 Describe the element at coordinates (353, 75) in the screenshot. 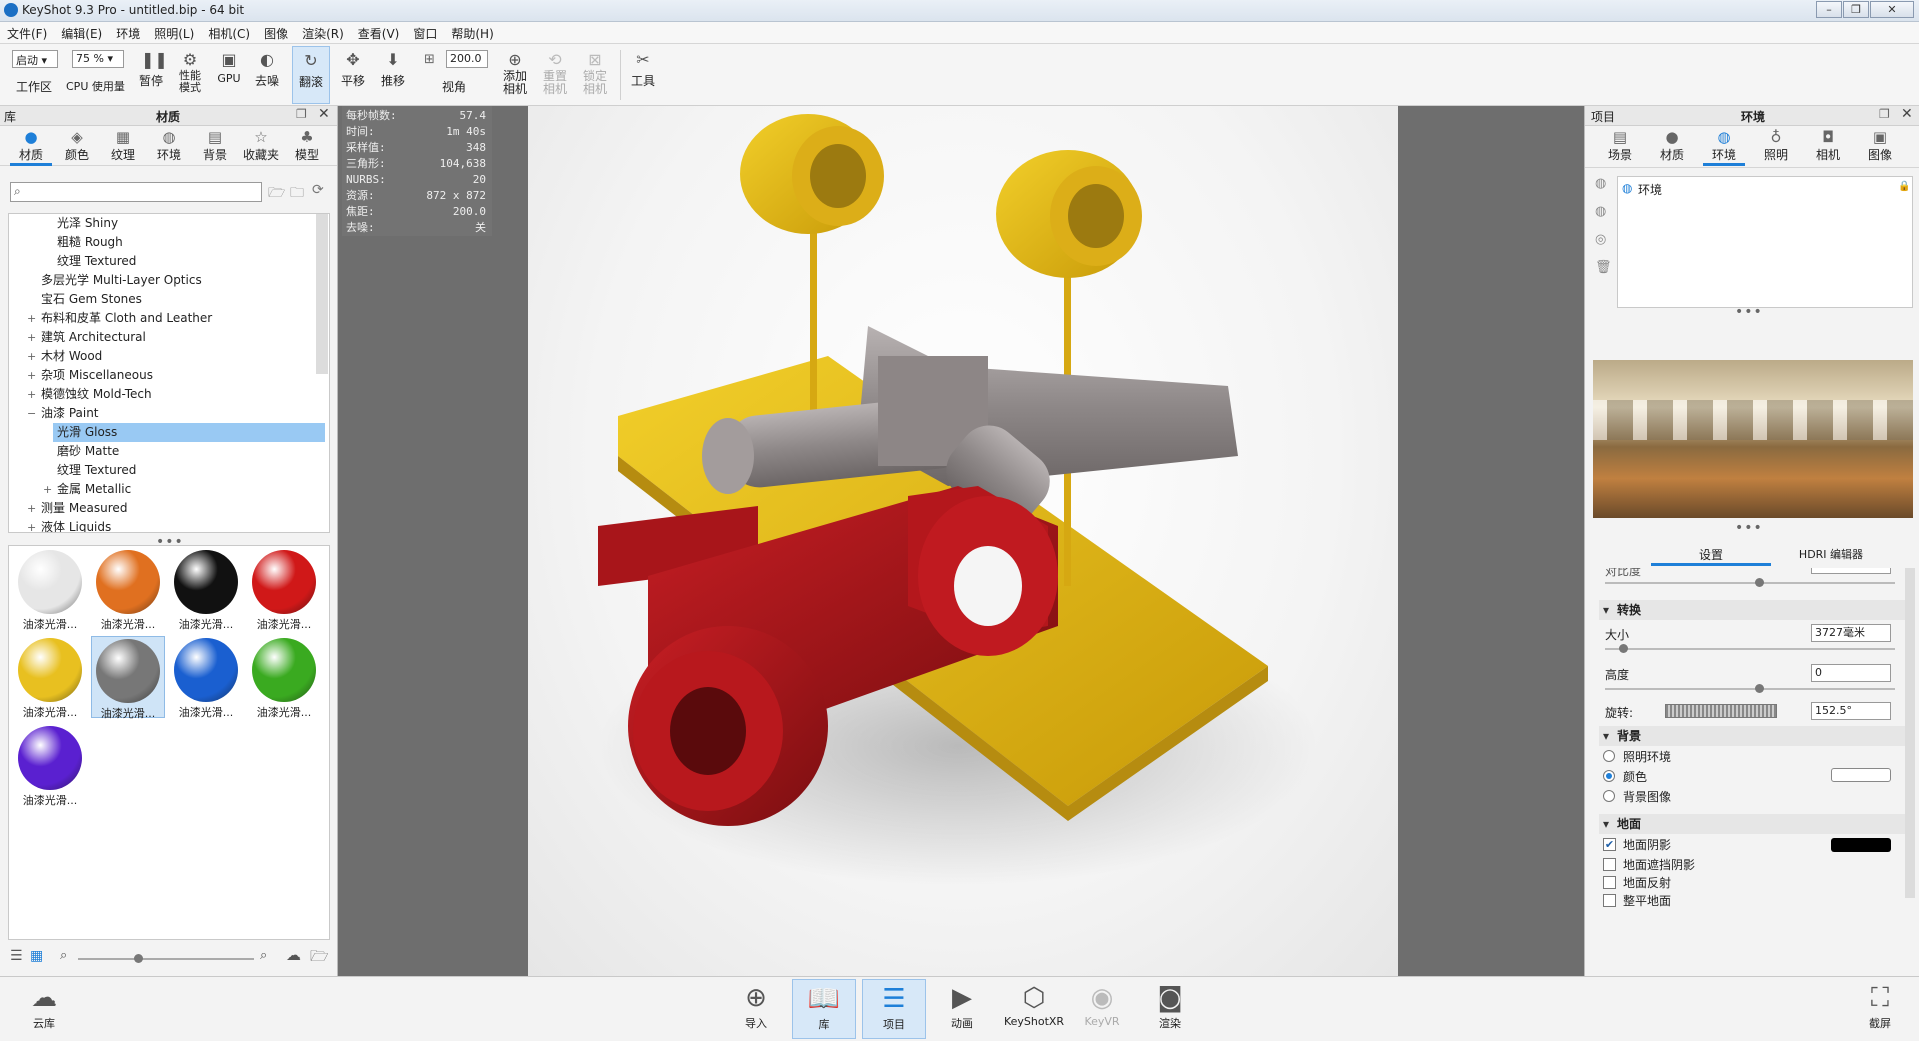

I see `pan-button: ✥ 平移` at that location.